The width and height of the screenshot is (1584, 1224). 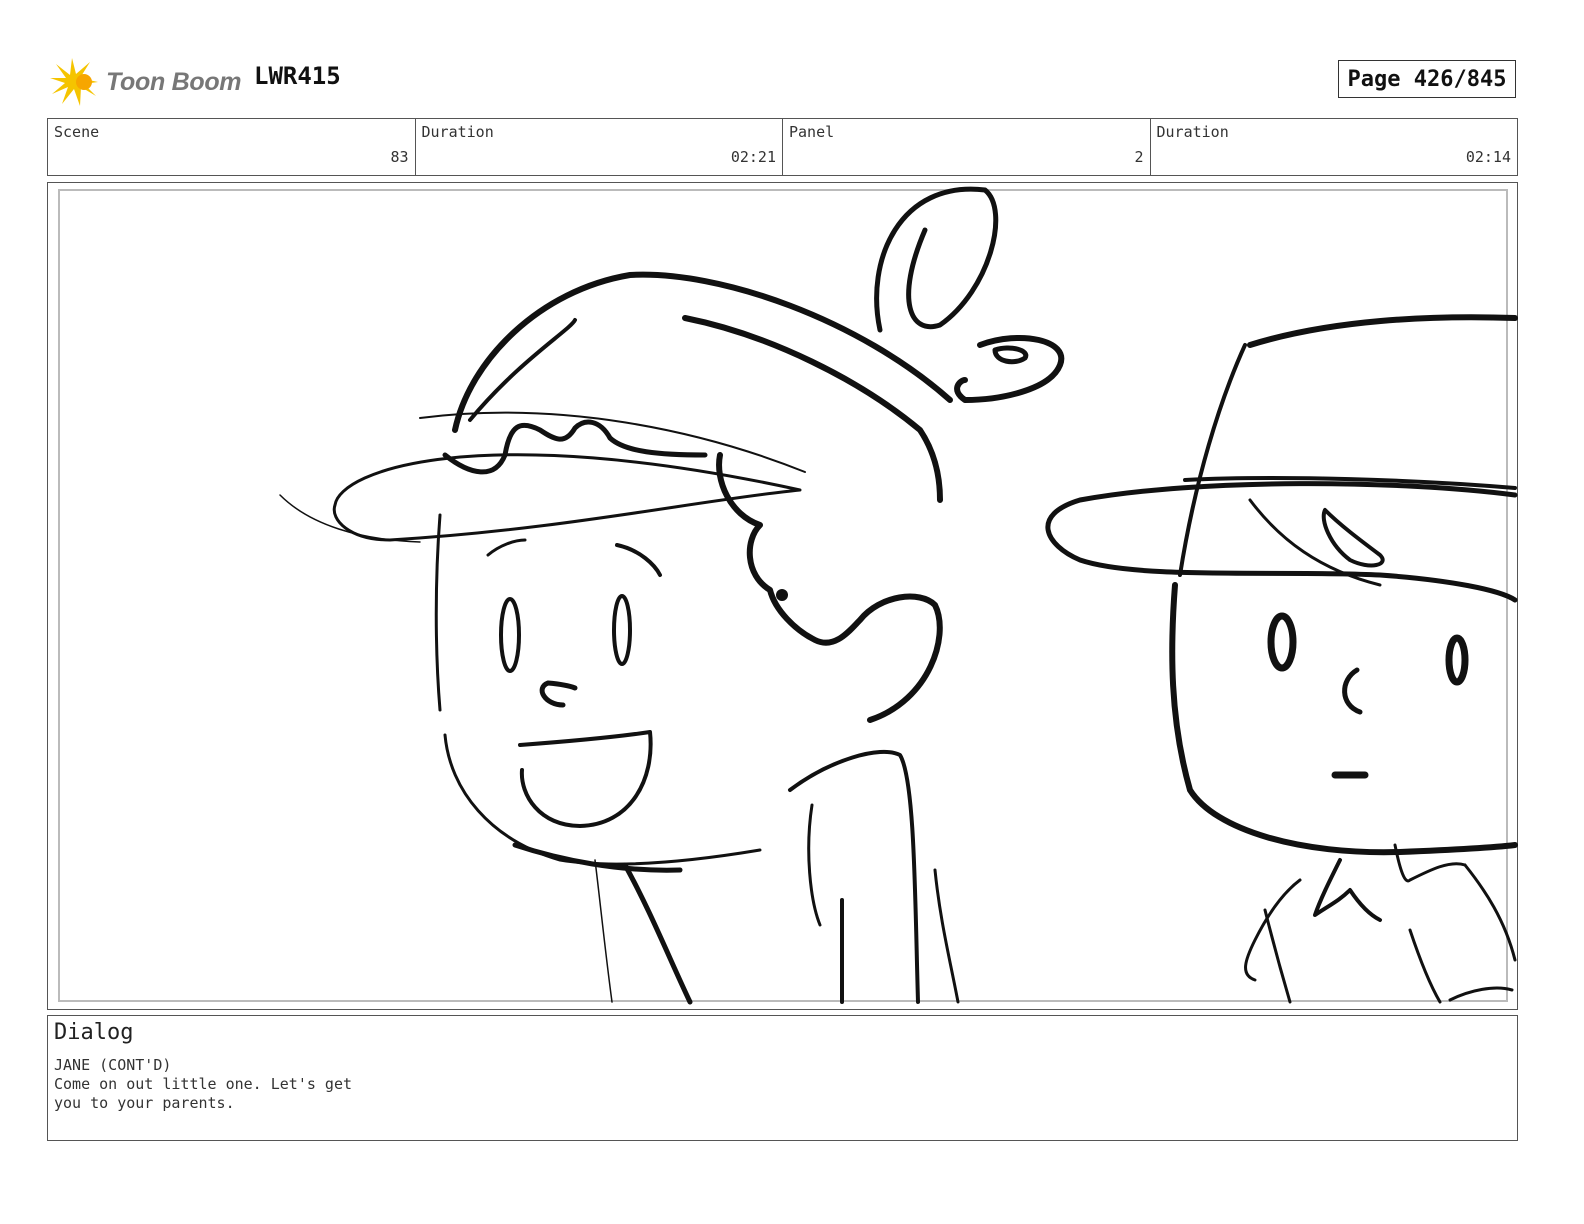 What do you see at coordinates (457, 132) in the screenshot?
I see `scene-duration-label: Duration` at bounding box center [457, 132].